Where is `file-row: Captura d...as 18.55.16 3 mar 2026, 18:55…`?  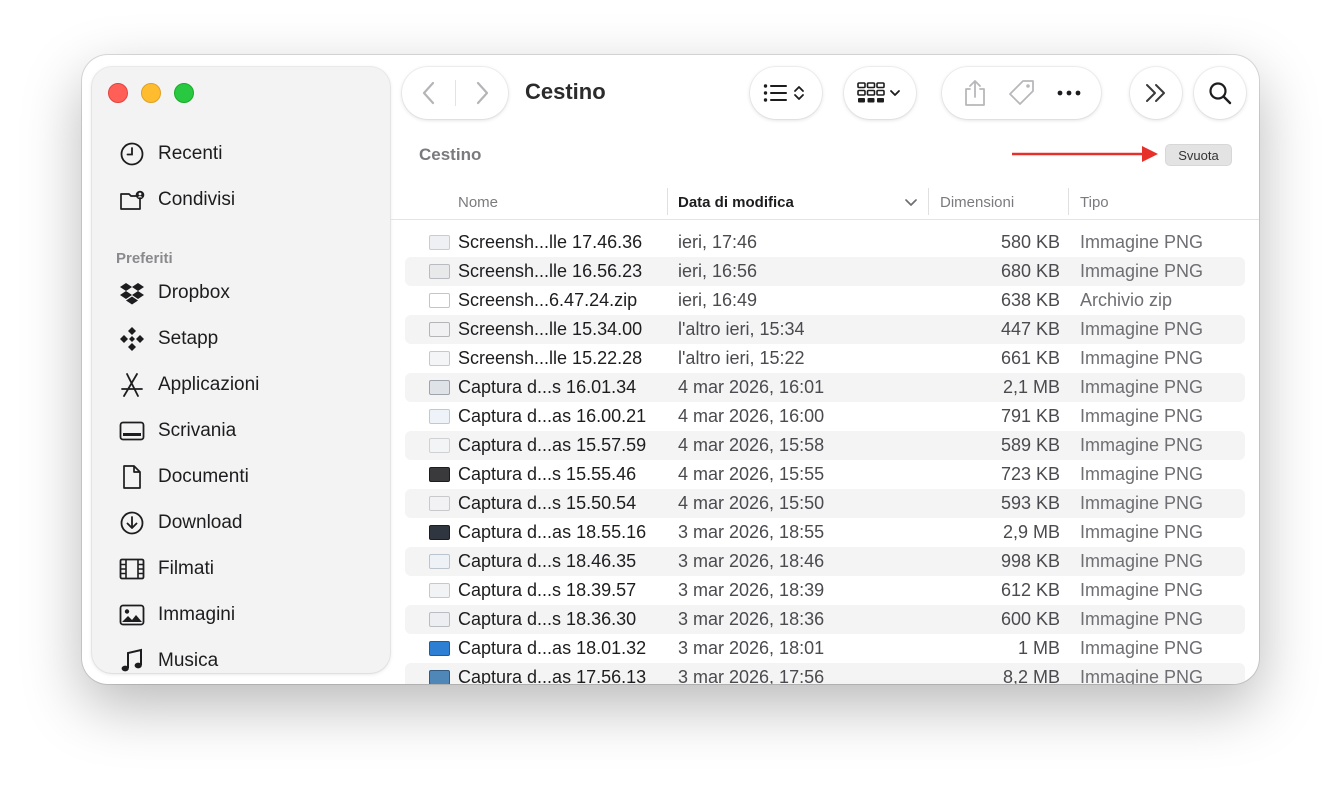 file-row: Captura d...as 18.55.16 3 mar 2026, 18:55… is located at coordinates (825, 532).